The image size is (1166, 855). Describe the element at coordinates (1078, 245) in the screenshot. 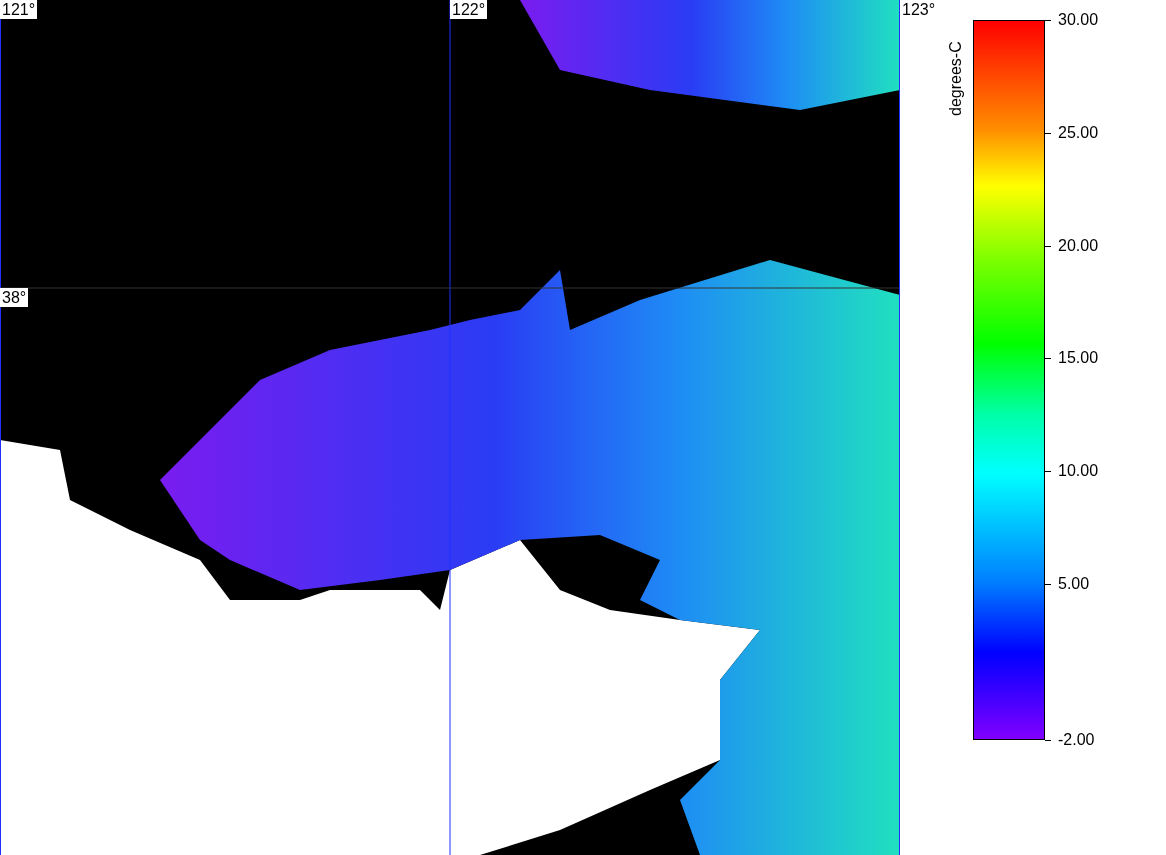

I see `tick-label: 20.00` at that location.